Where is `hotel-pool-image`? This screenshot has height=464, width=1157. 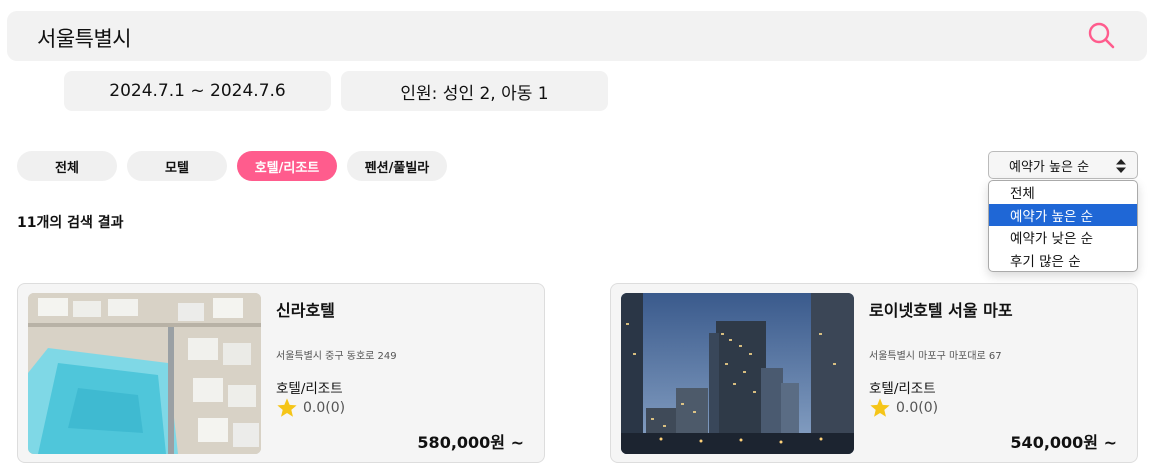
hotel-pool-image is located at coordinates (144, 373).